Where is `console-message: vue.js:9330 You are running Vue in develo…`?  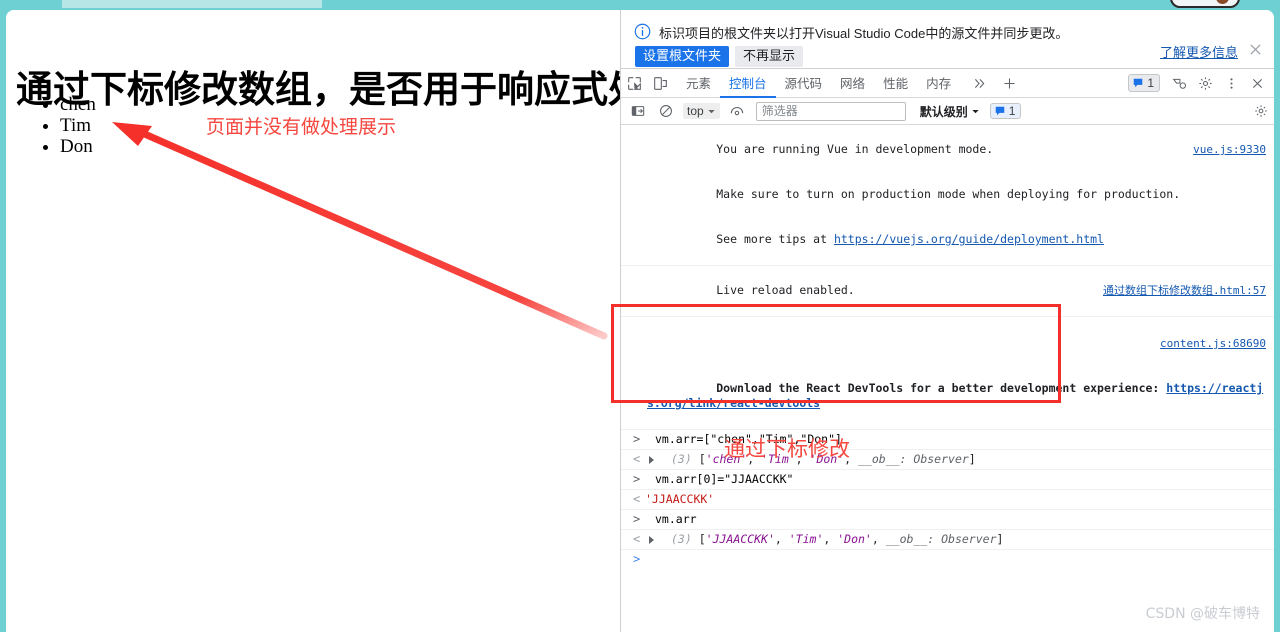 console-message: vue.js:9330 You are running Vue in develo… is located at coordinates (947, 195).